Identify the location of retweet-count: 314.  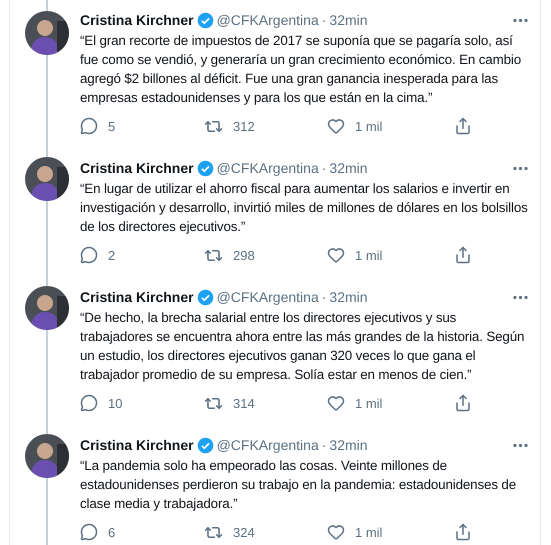
(244, 403).